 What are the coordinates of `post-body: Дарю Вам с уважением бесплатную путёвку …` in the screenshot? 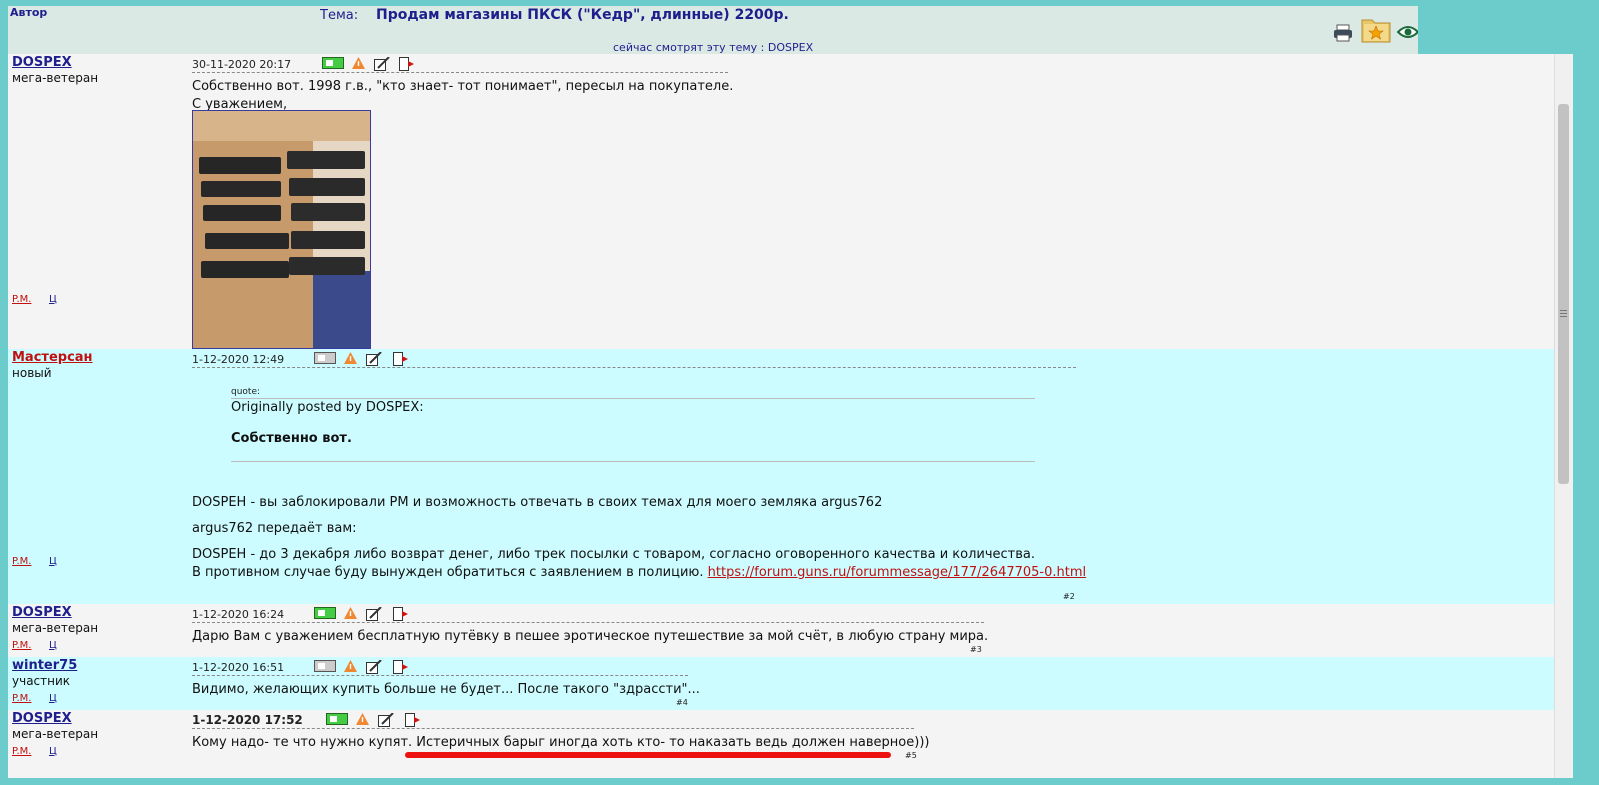 It's located at (590, 637).